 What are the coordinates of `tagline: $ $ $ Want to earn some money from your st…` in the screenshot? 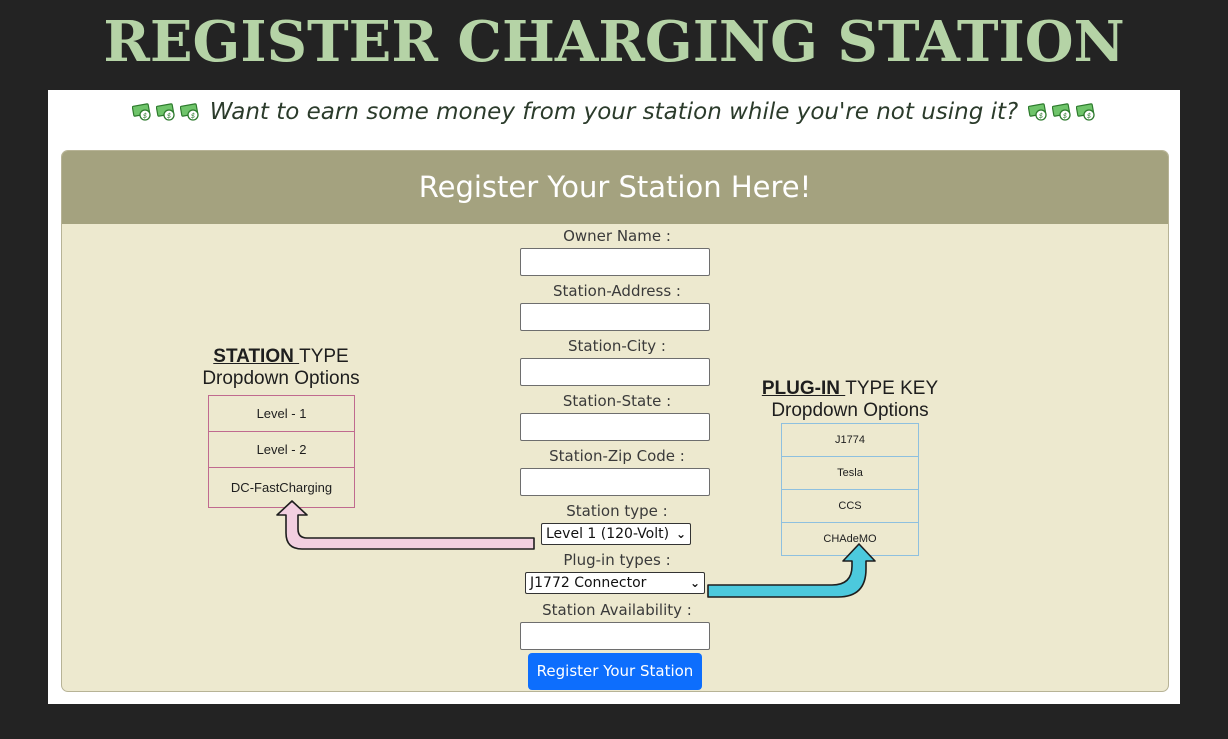 It's located at (614, 112).